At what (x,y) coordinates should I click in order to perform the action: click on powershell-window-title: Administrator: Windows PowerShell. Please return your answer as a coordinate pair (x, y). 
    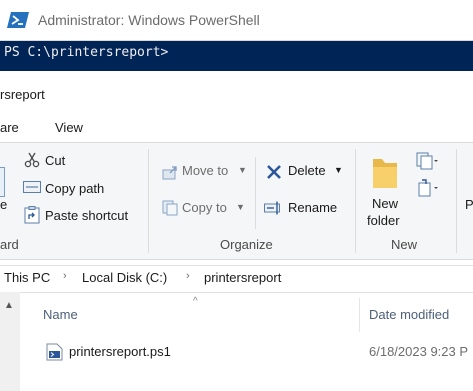
    Looking at the image, I should click on (149, 20).